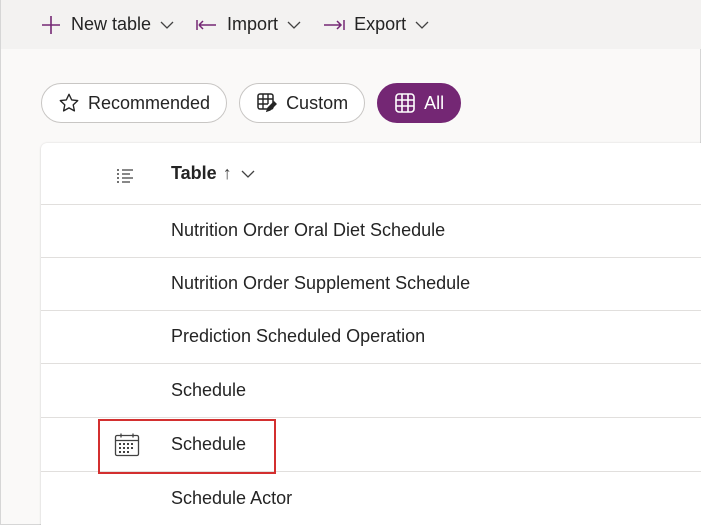 The image size is (701, 525). Describe the element at coordinates (434, 102) in the screenshot. I see `filter-all-label: All` at that location.